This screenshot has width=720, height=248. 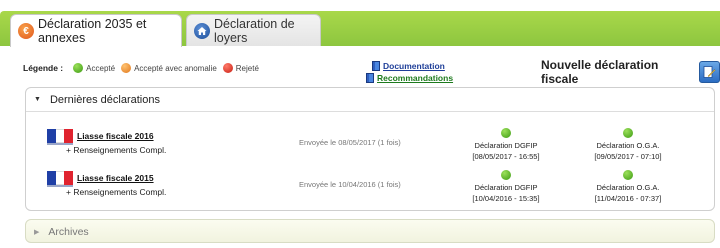 What do you see at coordinates (600, 72) in the screenshot?
I see `new-declaration-label: Nouvelle déclaration fiscale` at bounding box center [600, 72].